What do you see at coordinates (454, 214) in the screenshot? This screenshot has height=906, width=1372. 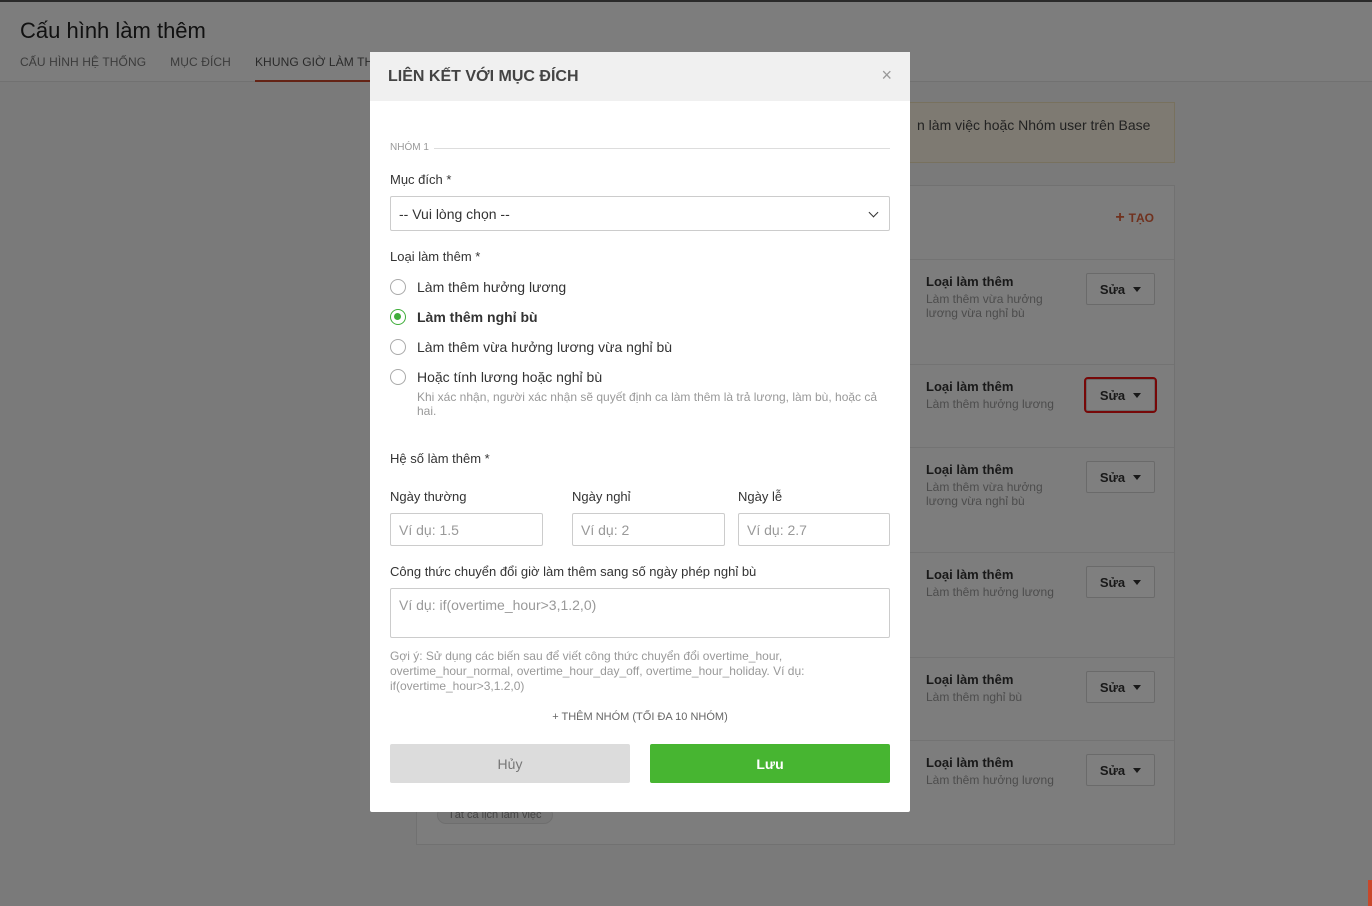 I see `purpose-select-value: -- Vui lòng chọn --` at bounding box center [454, 214].